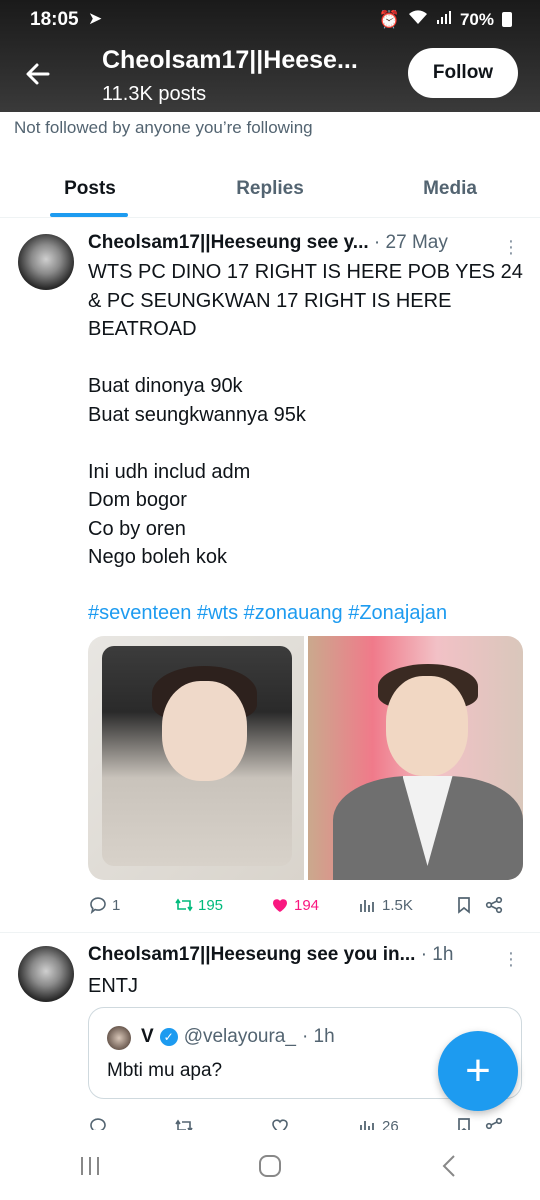  What do you see at coordinates (318, 1036) in the screenshot?
I see `quoted-post-time: · 1h` at bounding box center [318, 1036].